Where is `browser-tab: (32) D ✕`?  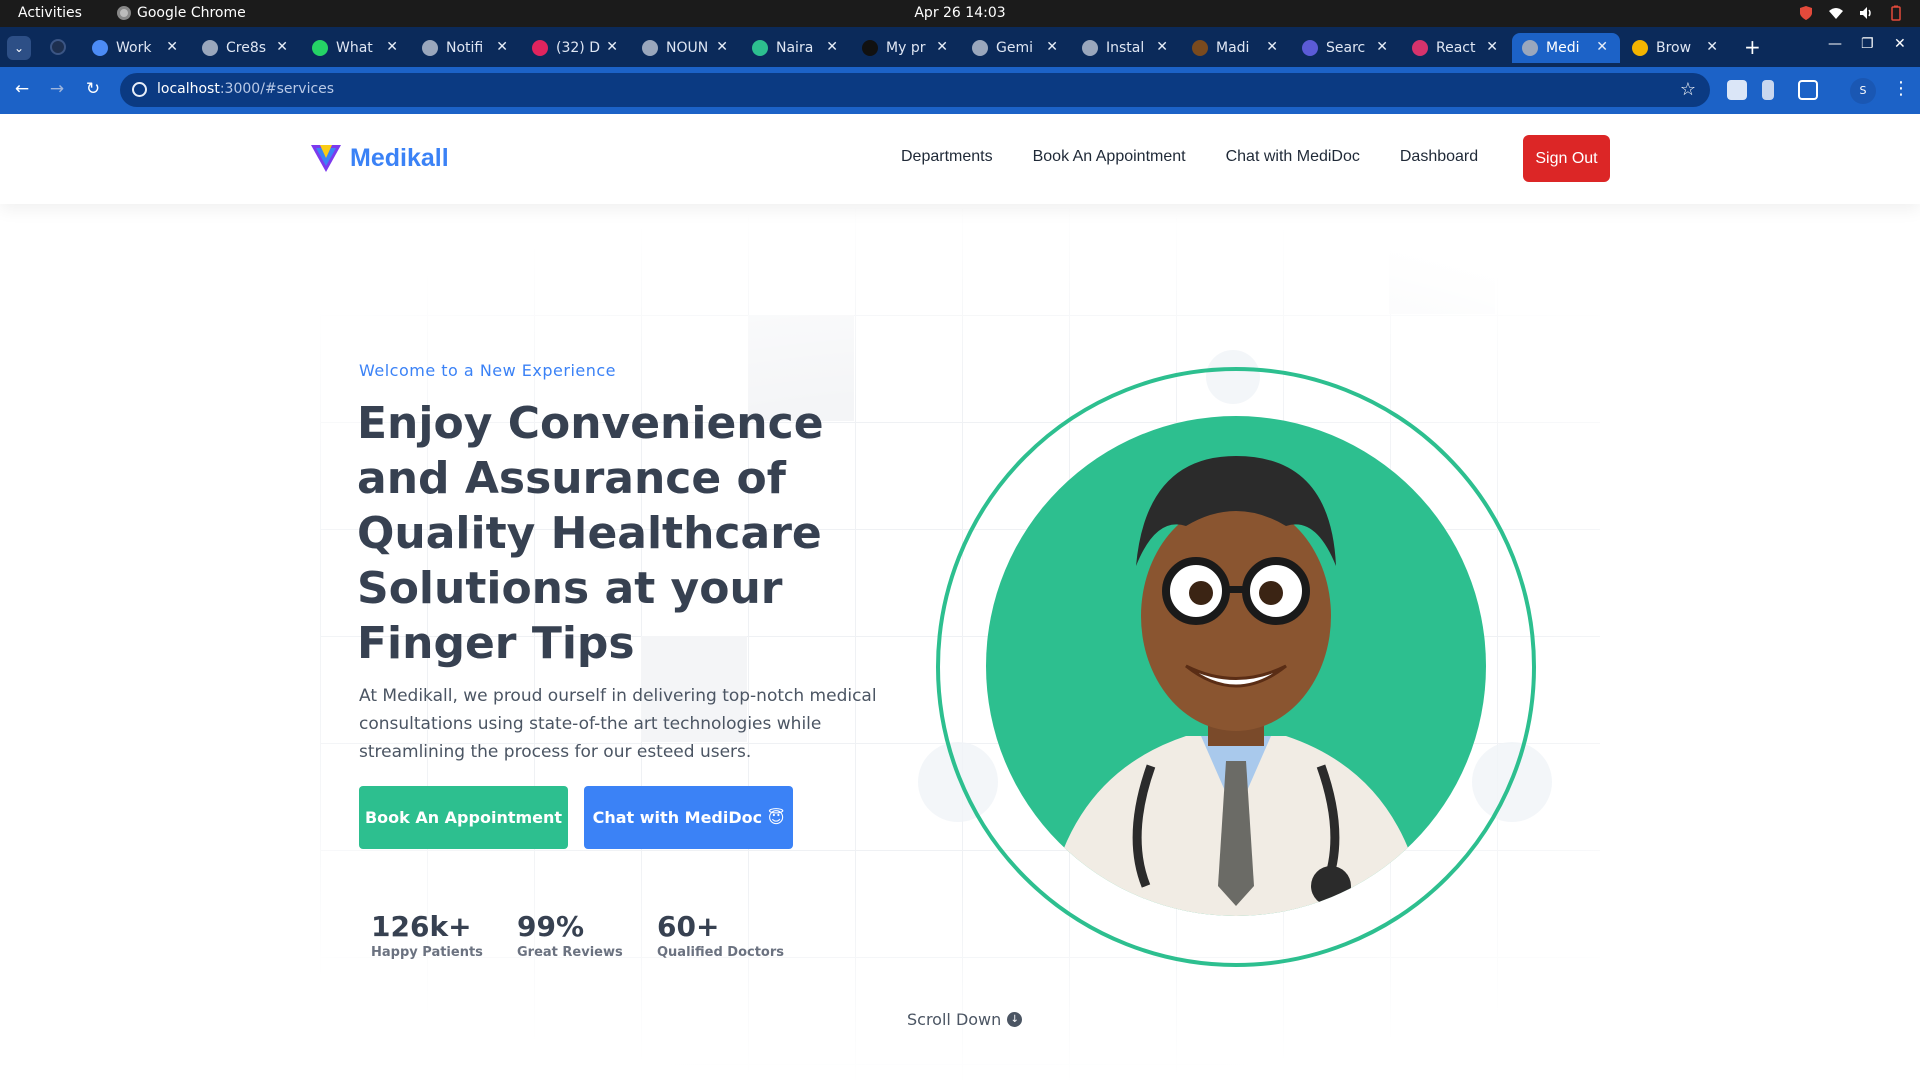
browser-tab: (32) D ✕ is located at coordinates (576, 48).